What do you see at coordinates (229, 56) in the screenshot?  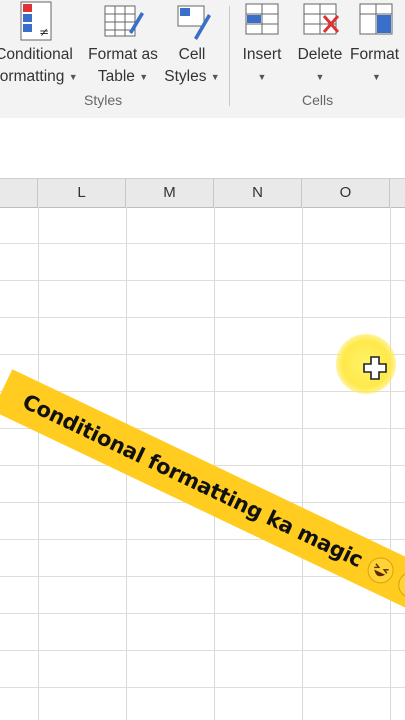 I see `group-separator` at bounding box center [229, 56].